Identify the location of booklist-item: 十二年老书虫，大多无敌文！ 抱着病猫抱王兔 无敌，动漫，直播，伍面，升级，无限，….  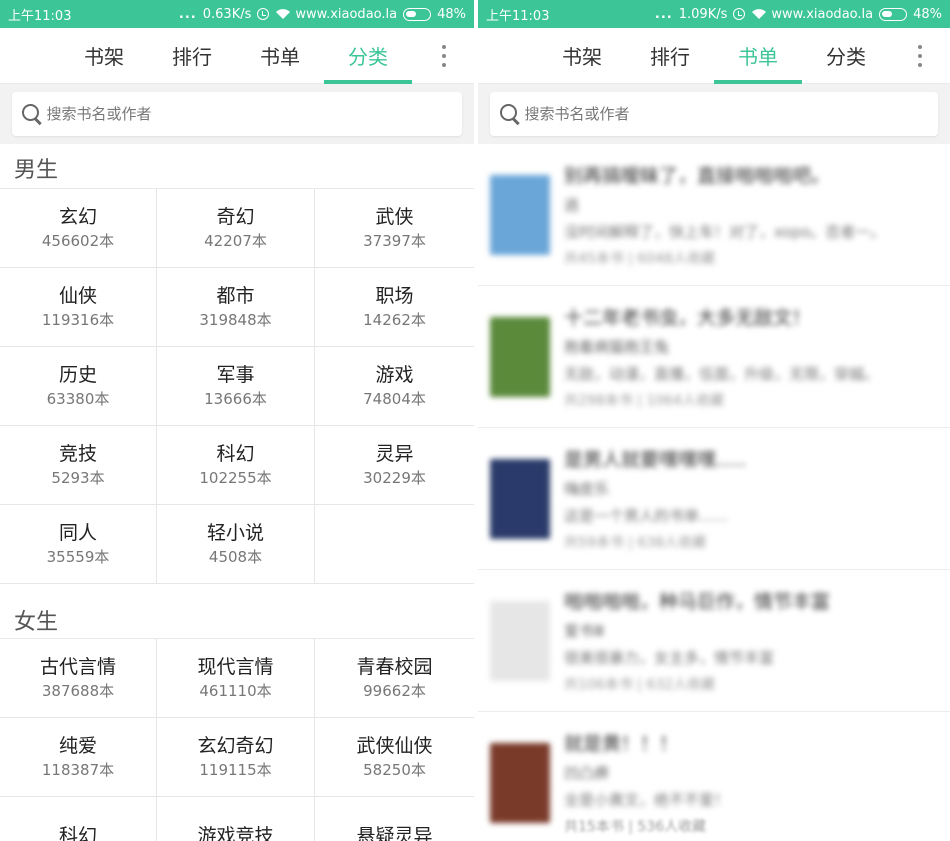
(714, 357).